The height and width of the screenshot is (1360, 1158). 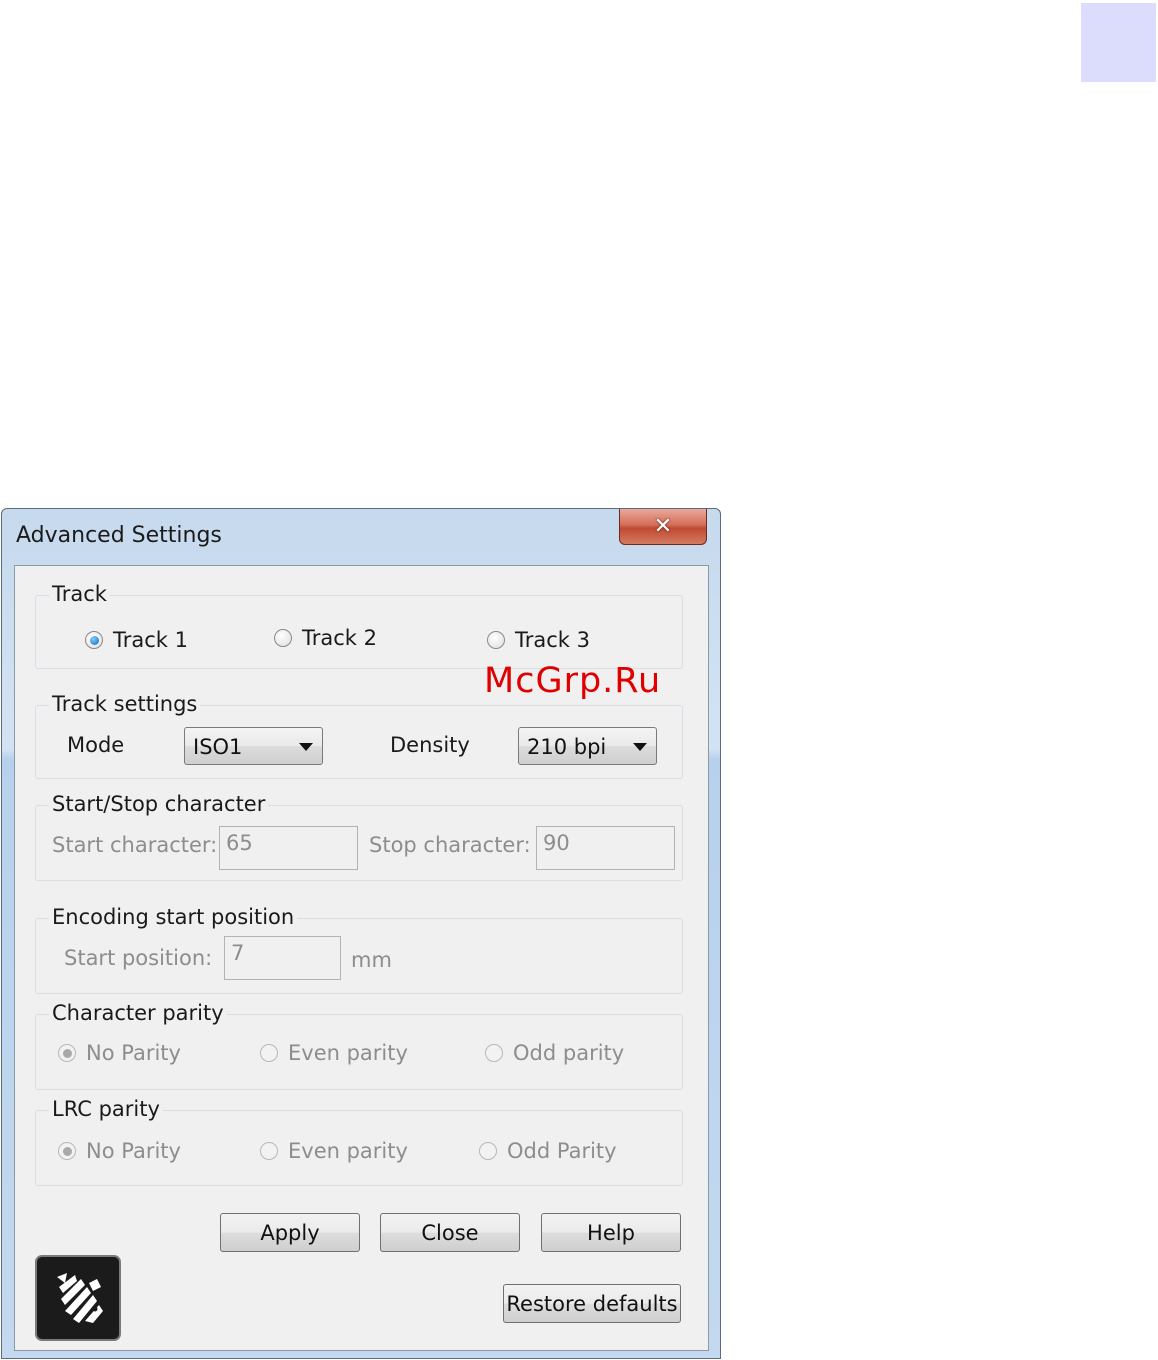 What do you see at coordinates (119, 535) in the screenshot?
I see `dialog-title: Advanced Settings` at bounding box center [119, 535].